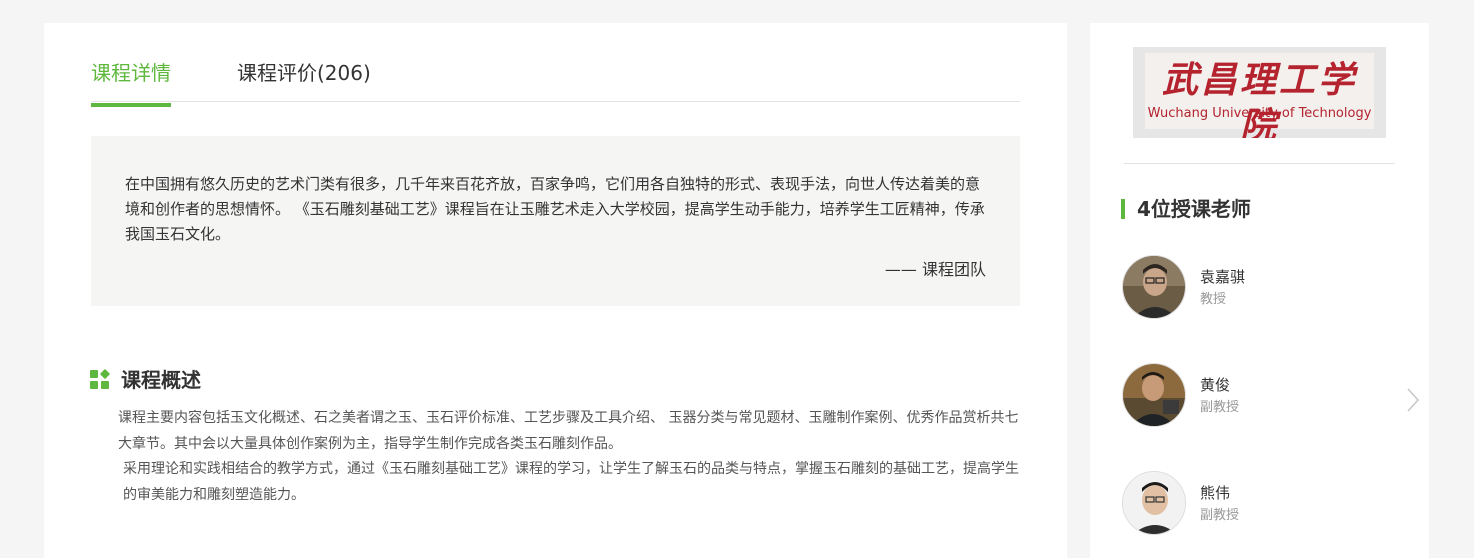 The image size is (1474, 558). What do you see at coordinates (1215, 385) in the screenshot?
I see `teacher-name: 黄俊` at bounding box center [1215, 385].